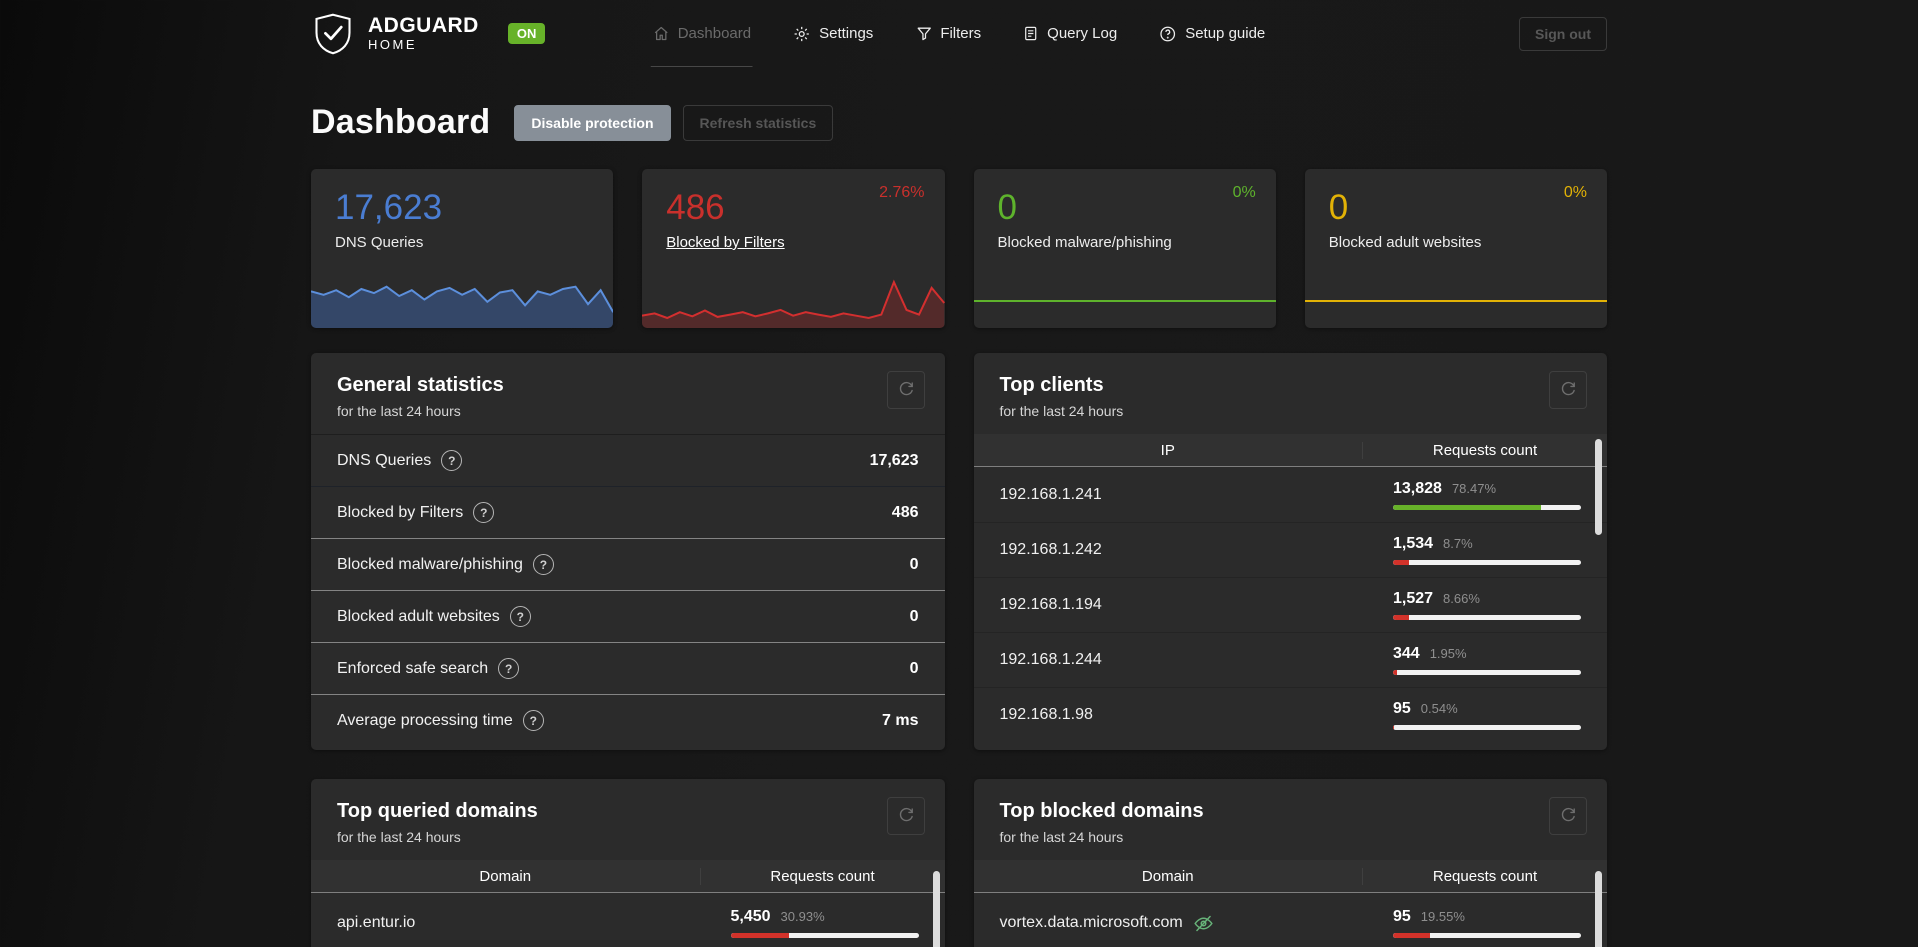 Image resolution: width=1918 pixels, height=947 pixels. Describe the element at coordinates (1046, 714) in the screenshot. I see `row-label: 192.168.1.98` at that location.